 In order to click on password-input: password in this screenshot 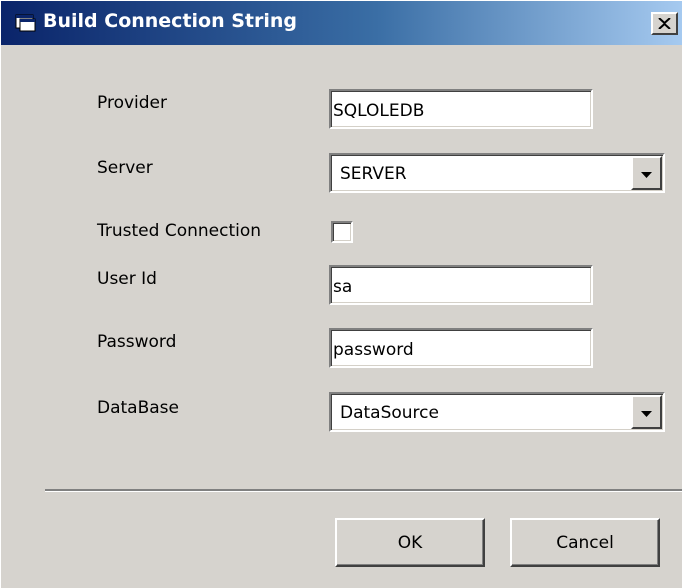, I will do `click(461, 348)`.